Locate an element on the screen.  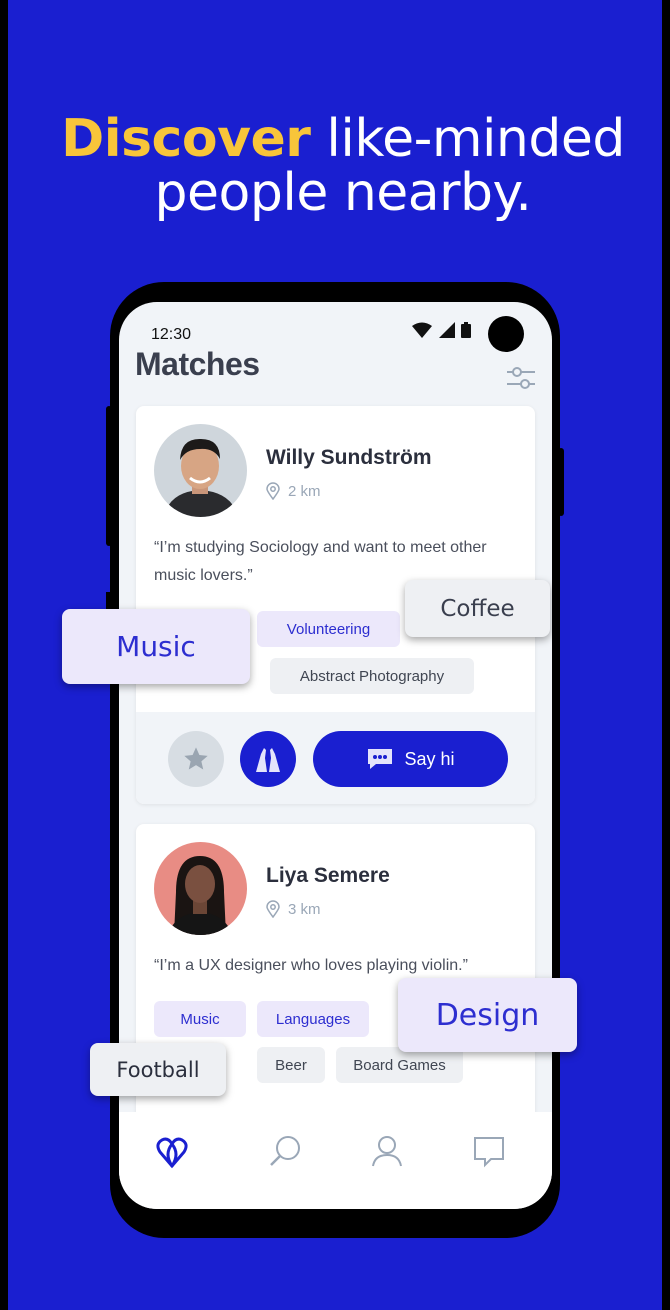
headline: Discover like-minded people nearby. is located at coordinates (335, 166).